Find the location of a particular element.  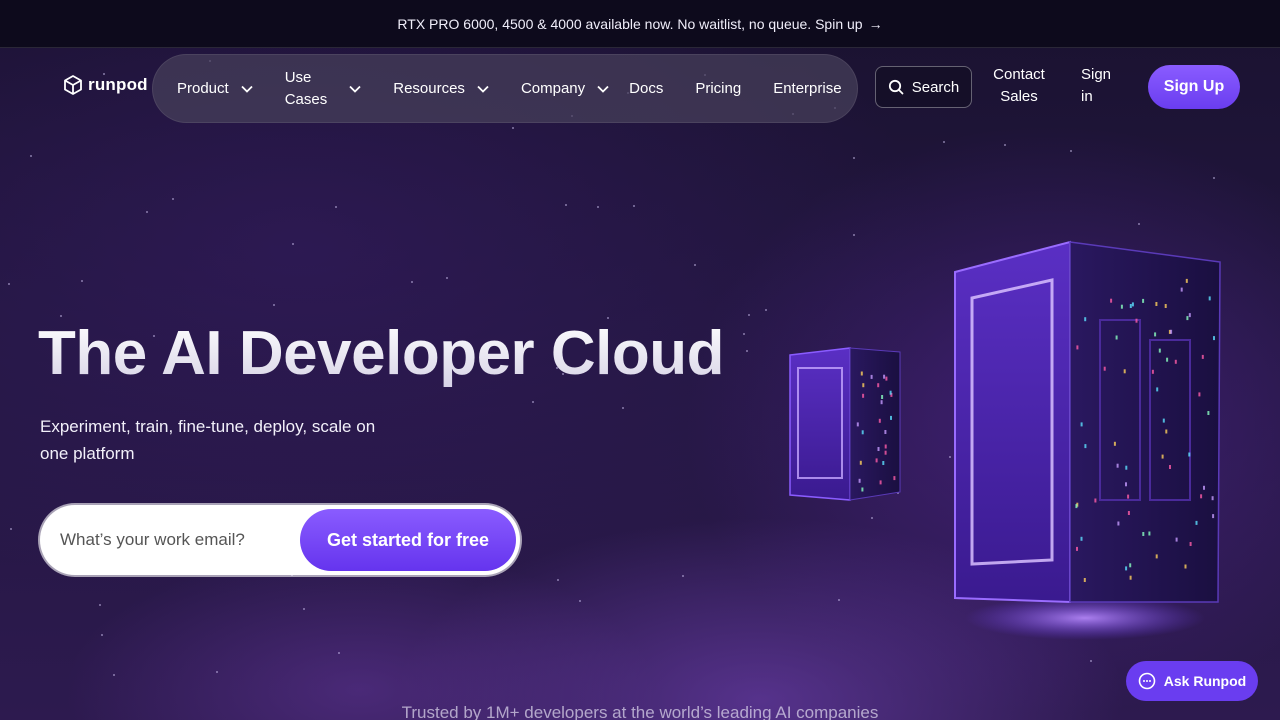

nav-enterprise: Enterprise is located at coordinates (807, 88).